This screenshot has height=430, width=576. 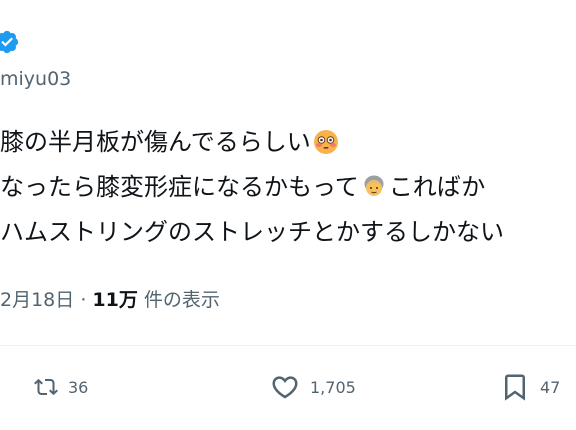 I want to click on post-meta: 2月18日 · 11万 件の表示, so click(x=110, y=298).